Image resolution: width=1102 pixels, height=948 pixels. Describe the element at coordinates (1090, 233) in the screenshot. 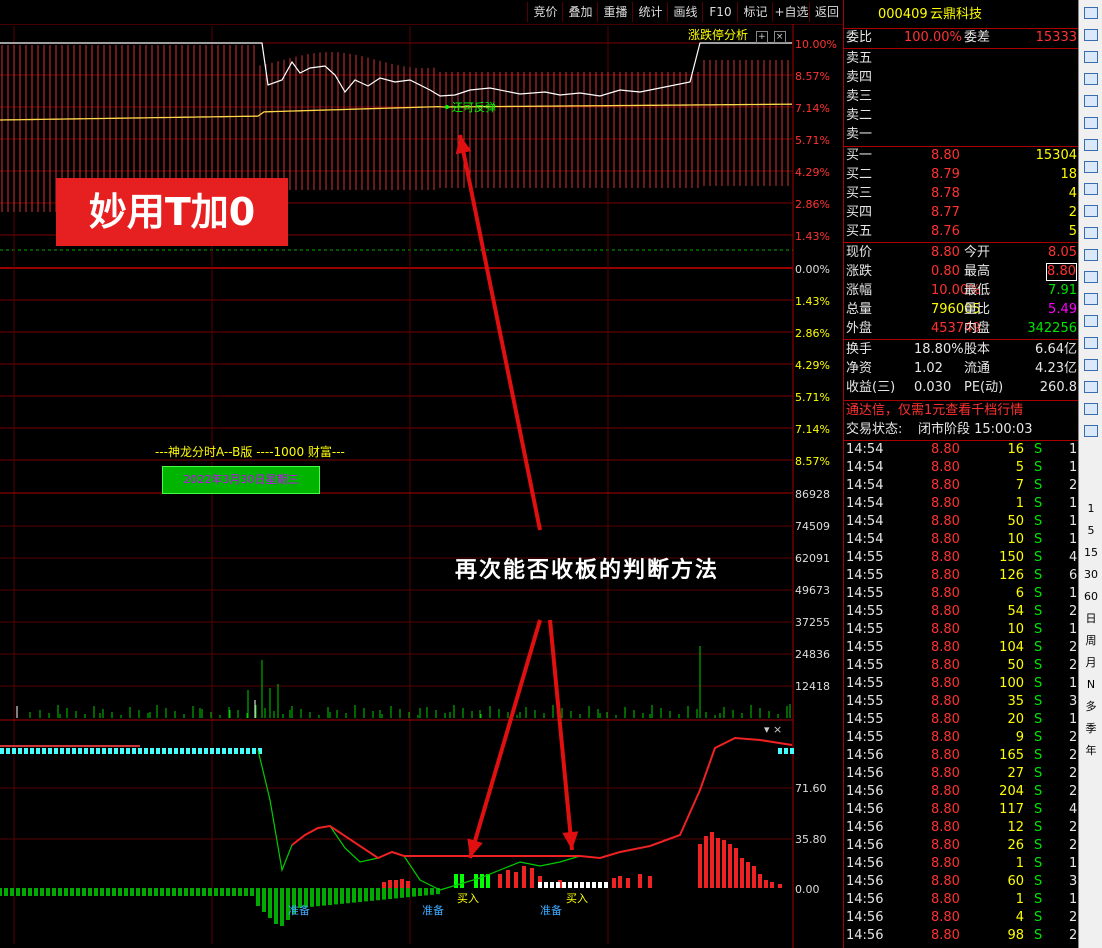

I see `depth-icon` at that location.